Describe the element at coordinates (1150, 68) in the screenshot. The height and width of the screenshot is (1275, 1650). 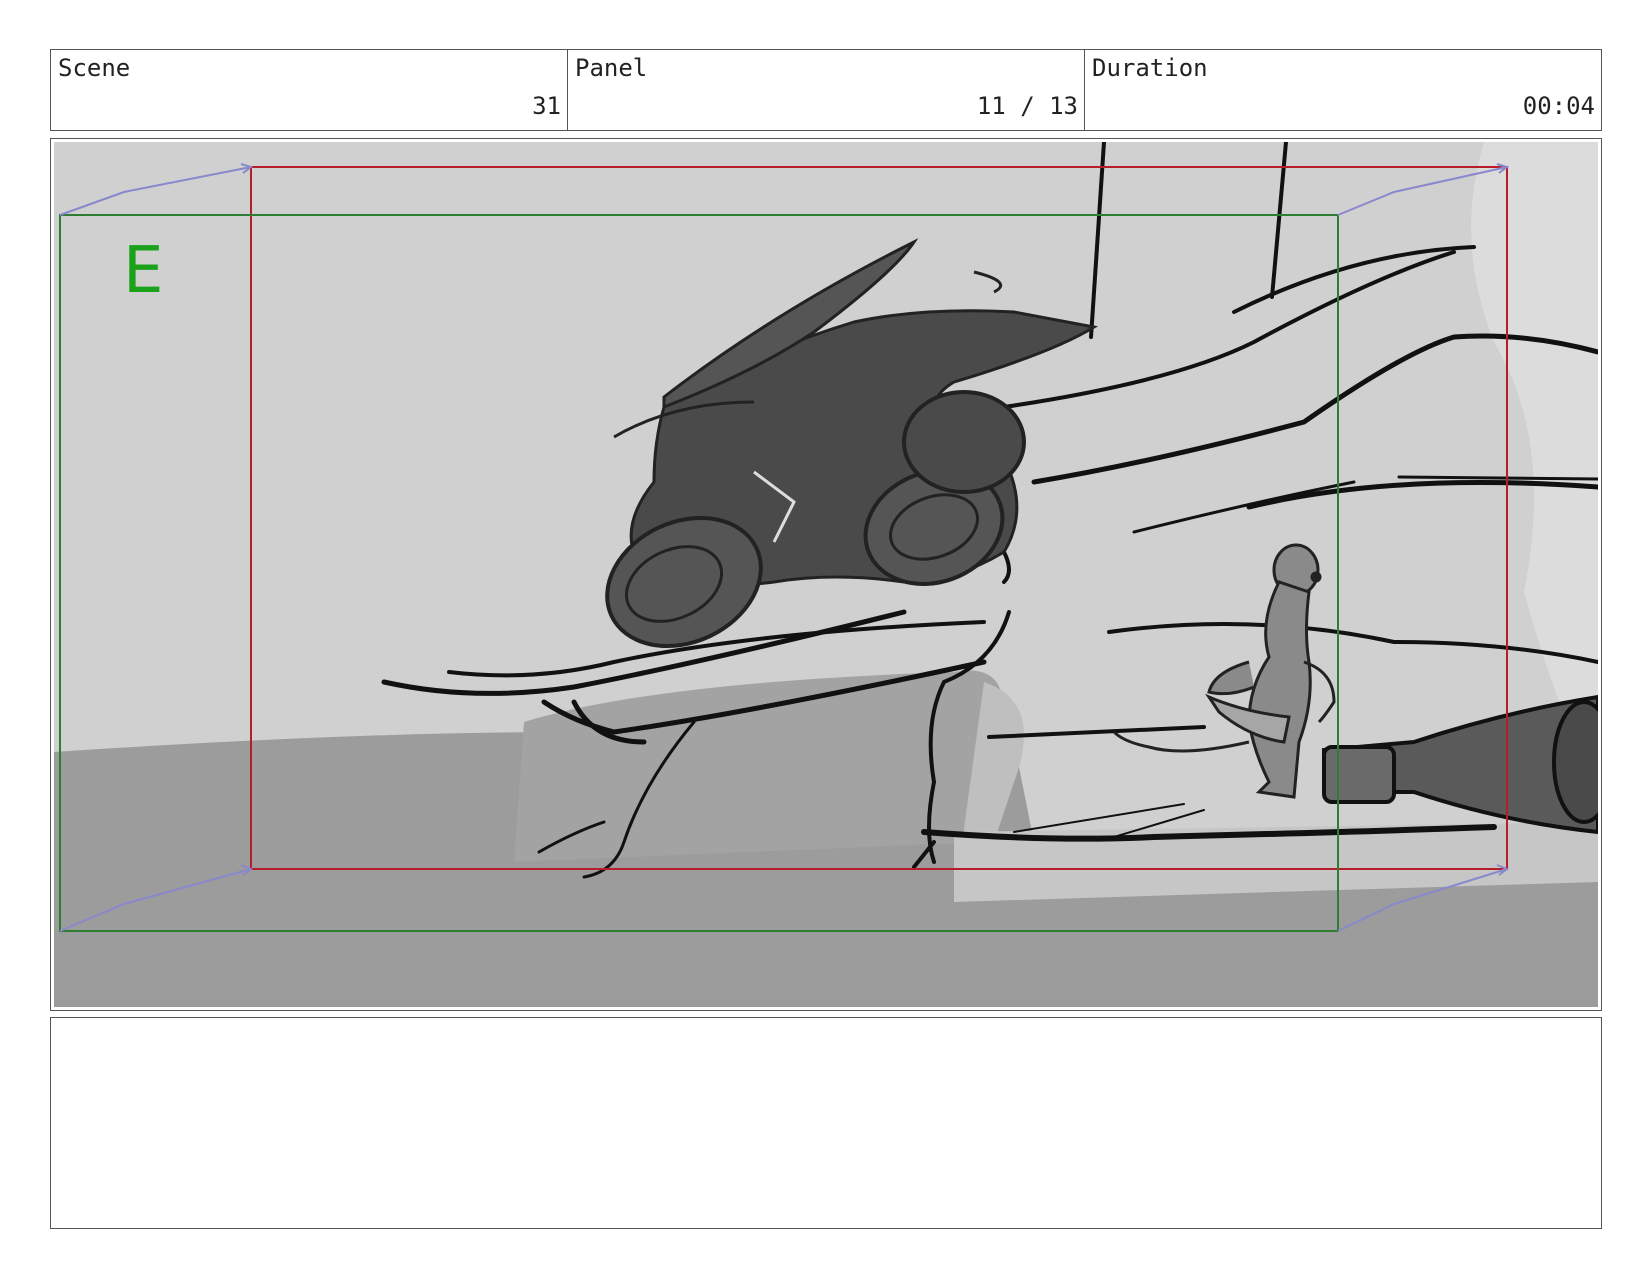
I see `duration-label: Duration` at that location.